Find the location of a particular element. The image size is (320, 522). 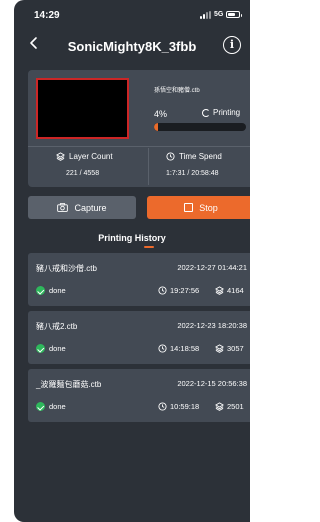

history-item-duration: 10:59:18 is located at coordinates (178, 406).